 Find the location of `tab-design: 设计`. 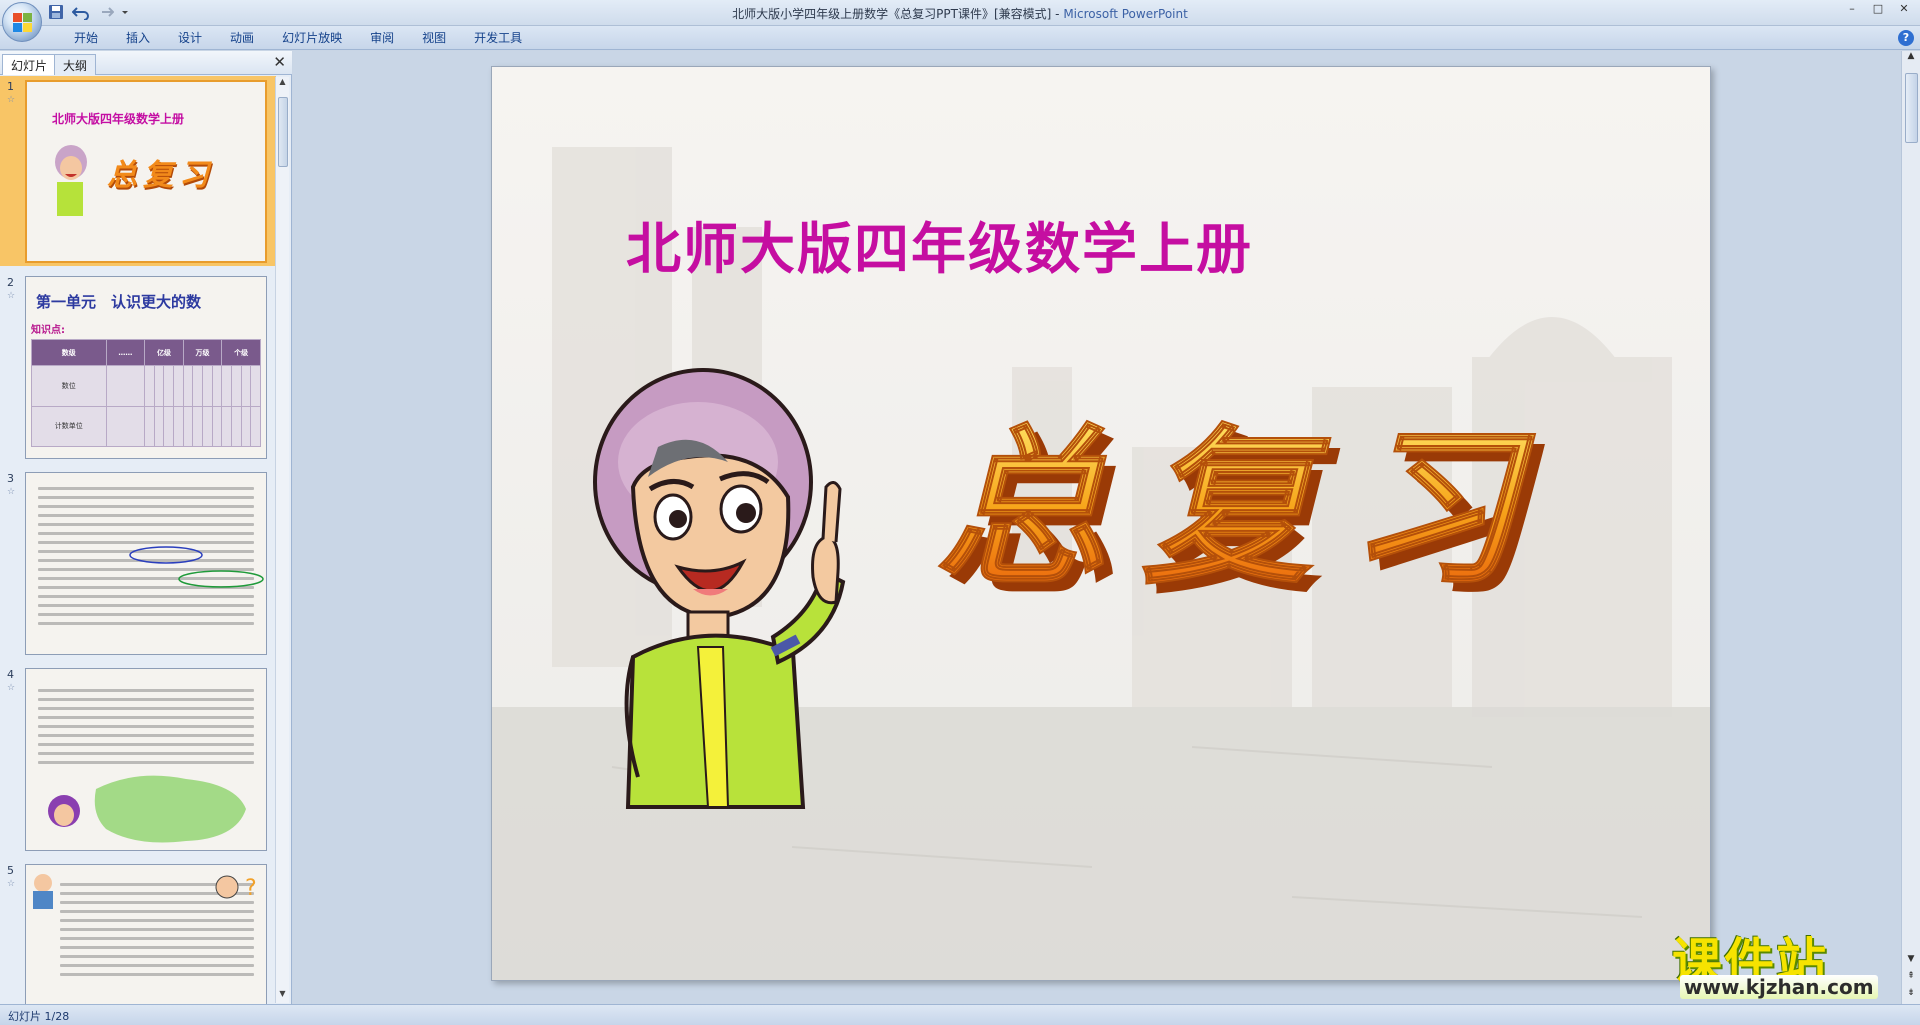

tab-design: 设计 is located at coordinates (190, 38).